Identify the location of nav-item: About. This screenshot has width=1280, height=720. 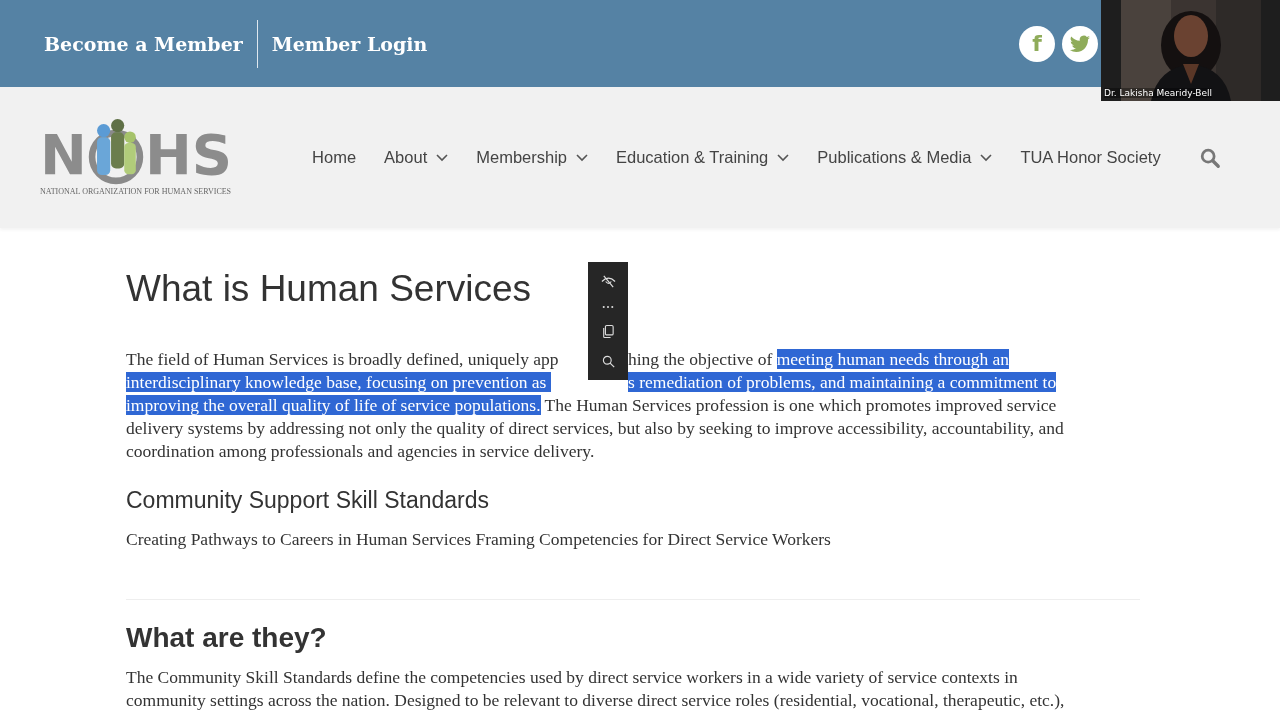
(416, 157).